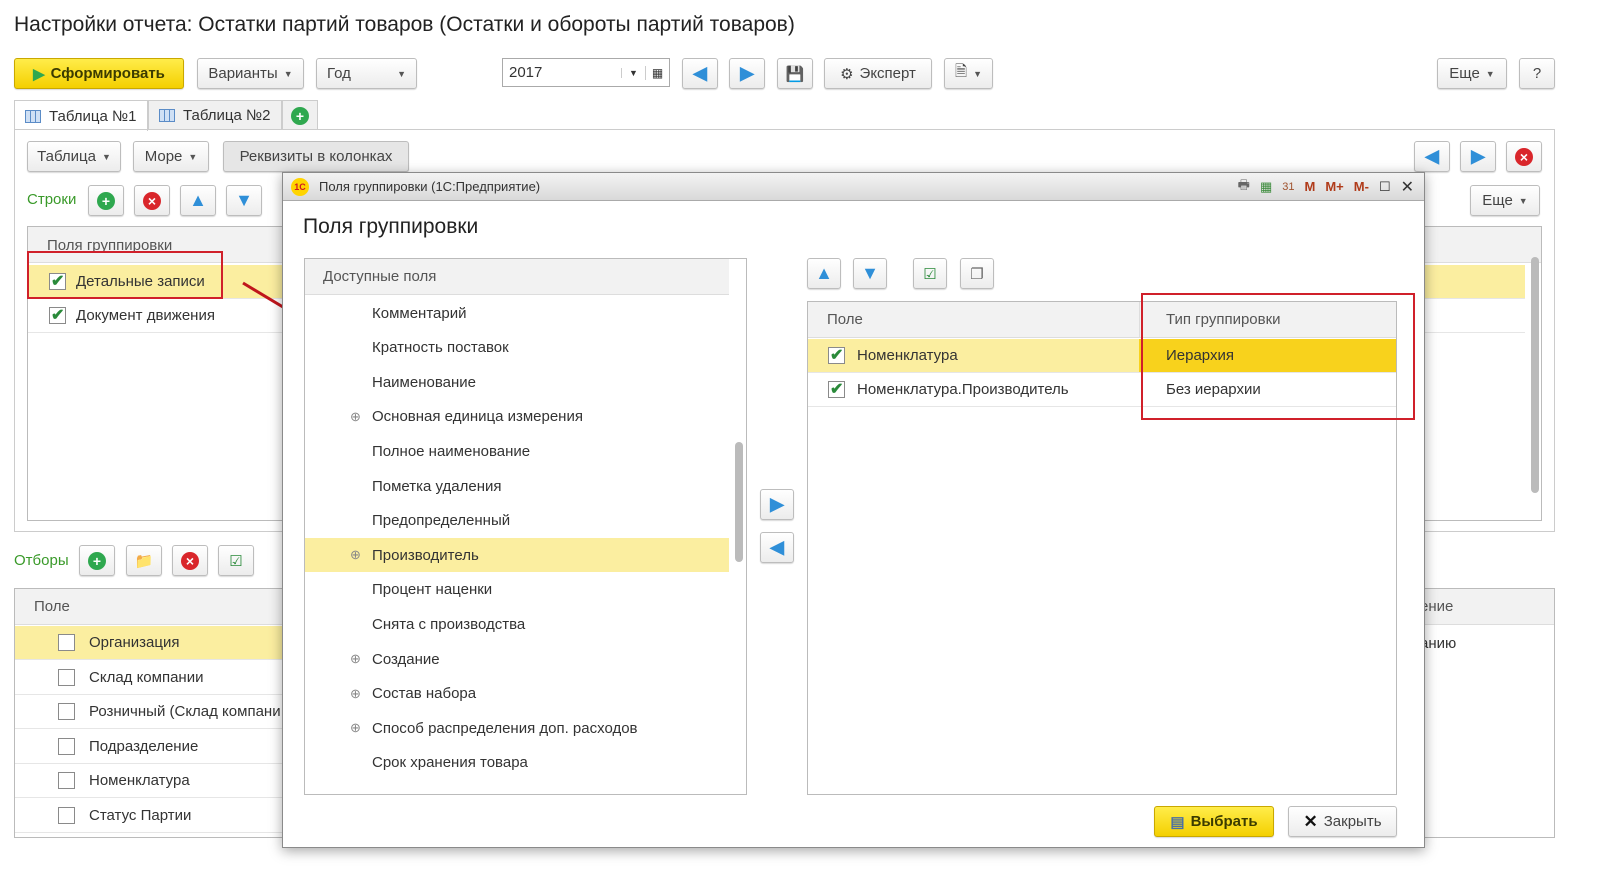  I want to click on add-tab-button: +, so click(300, 115).